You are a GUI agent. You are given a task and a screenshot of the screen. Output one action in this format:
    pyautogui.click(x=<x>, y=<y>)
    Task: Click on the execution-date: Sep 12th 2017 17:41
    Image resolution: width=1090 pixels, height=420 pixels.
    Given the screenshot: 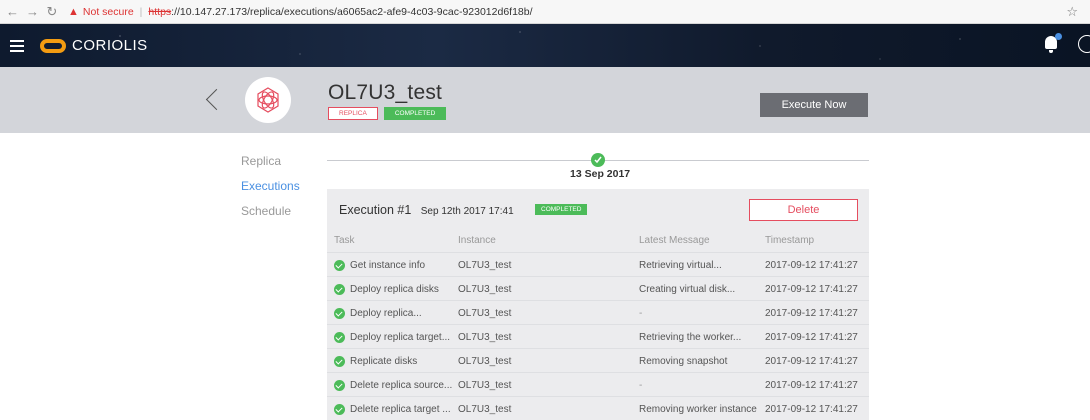 What is the action you would take?
    pyautogui.click(x=467, y=211)
    